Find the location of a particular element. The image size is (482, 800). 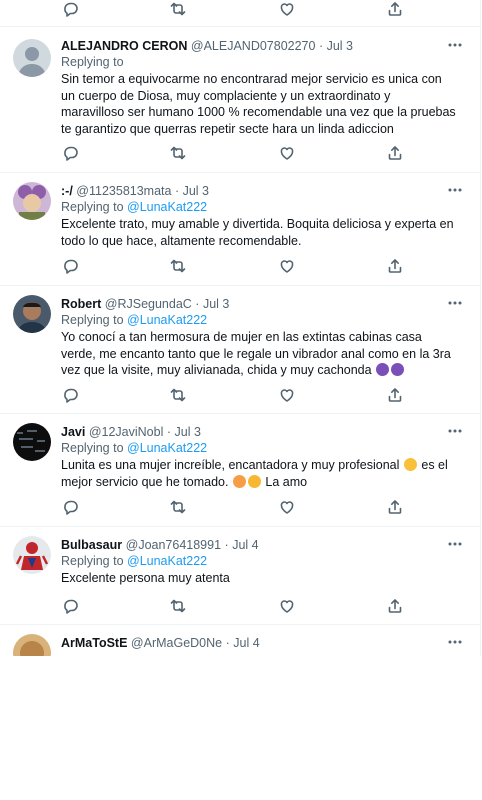

tweet-text: Excelente persona muy atenta is located at coordinates (145, 578).